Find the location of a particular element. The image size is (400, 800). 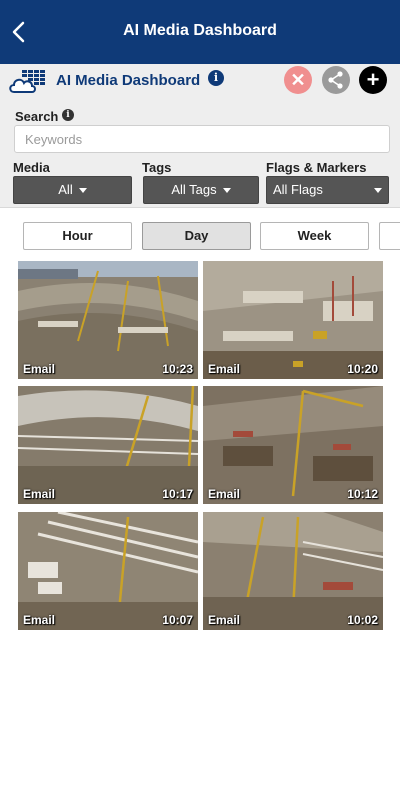

media-thumbnail: Email 10:12 is located at coordinates (293, 445).